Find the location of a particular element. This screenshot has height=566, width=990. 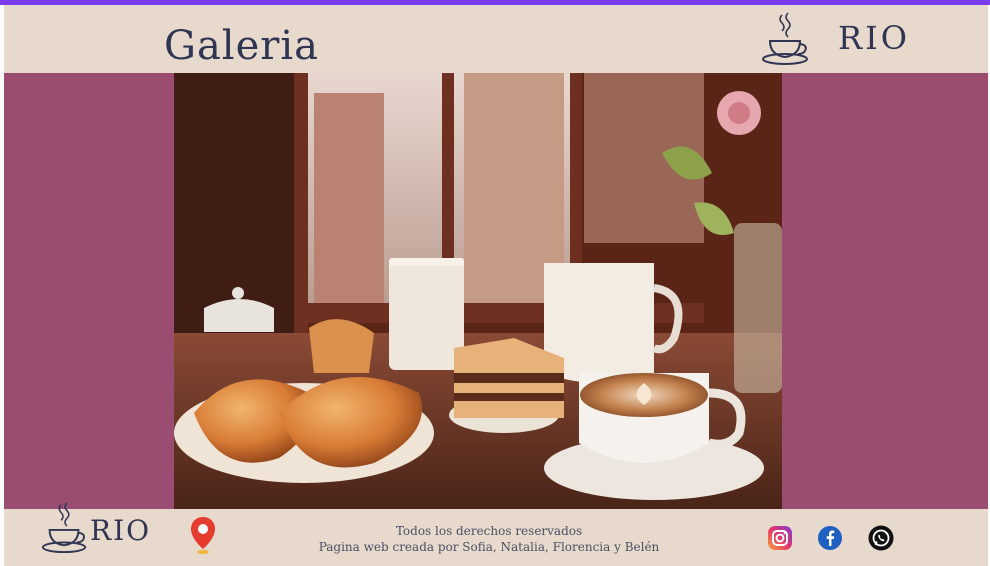

rights-text: Todos los derechos reservados is located at coordinates (489, 531).